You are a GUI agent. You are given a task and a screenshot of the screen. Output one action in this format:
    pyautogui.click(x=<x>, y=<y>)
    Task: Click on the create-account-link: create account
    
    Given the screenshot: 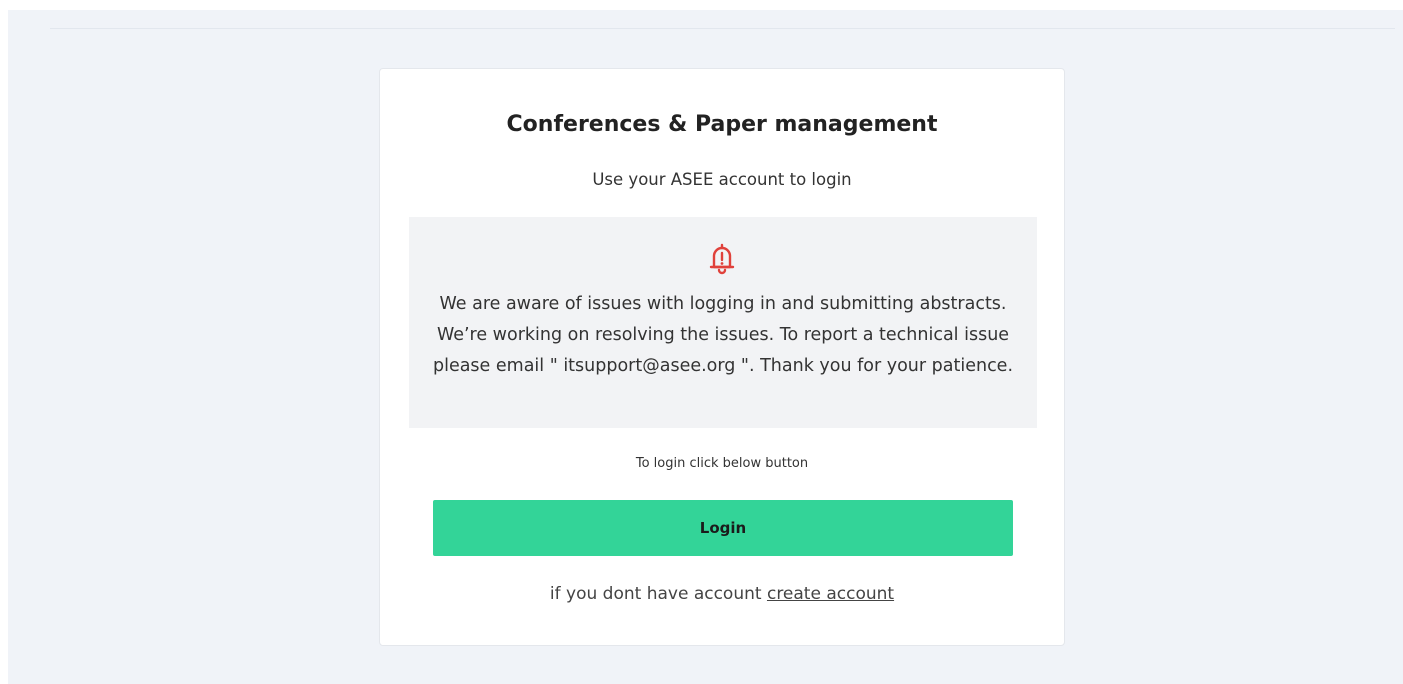 What is the action you would take?
    pyautogui.click(x=830, y=594)
    